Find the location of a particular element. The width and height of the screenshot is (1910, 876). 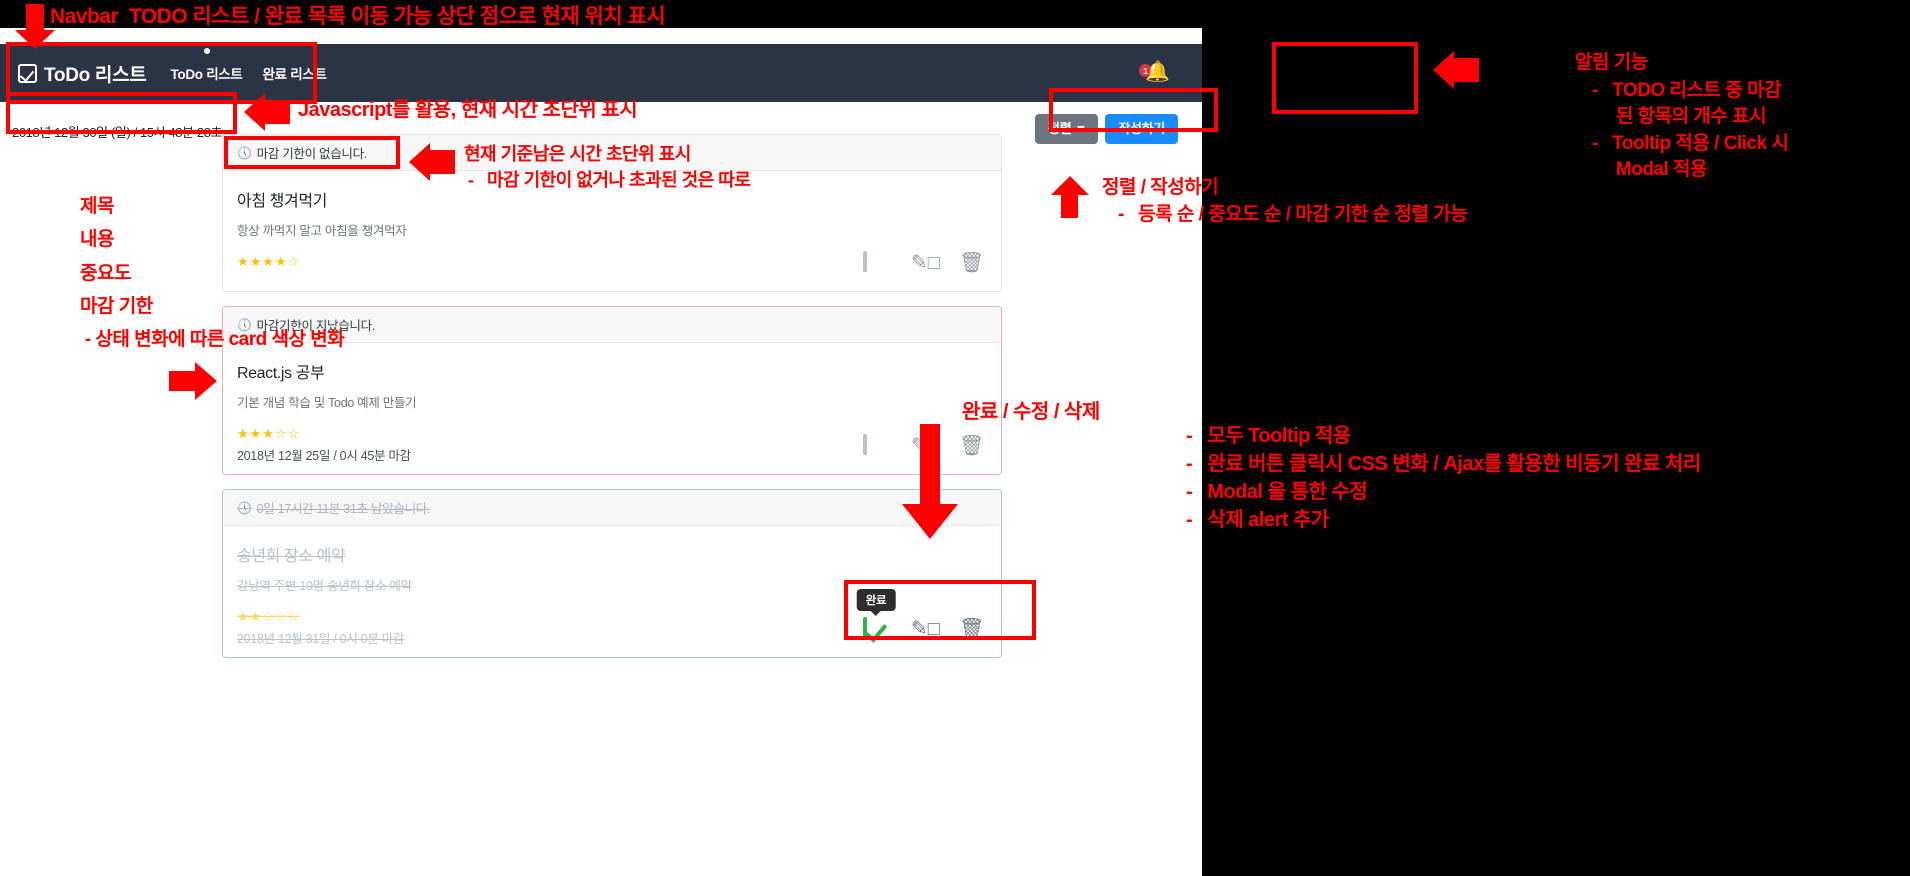

highlight-deadline-head is located at coordinates (312, 152).